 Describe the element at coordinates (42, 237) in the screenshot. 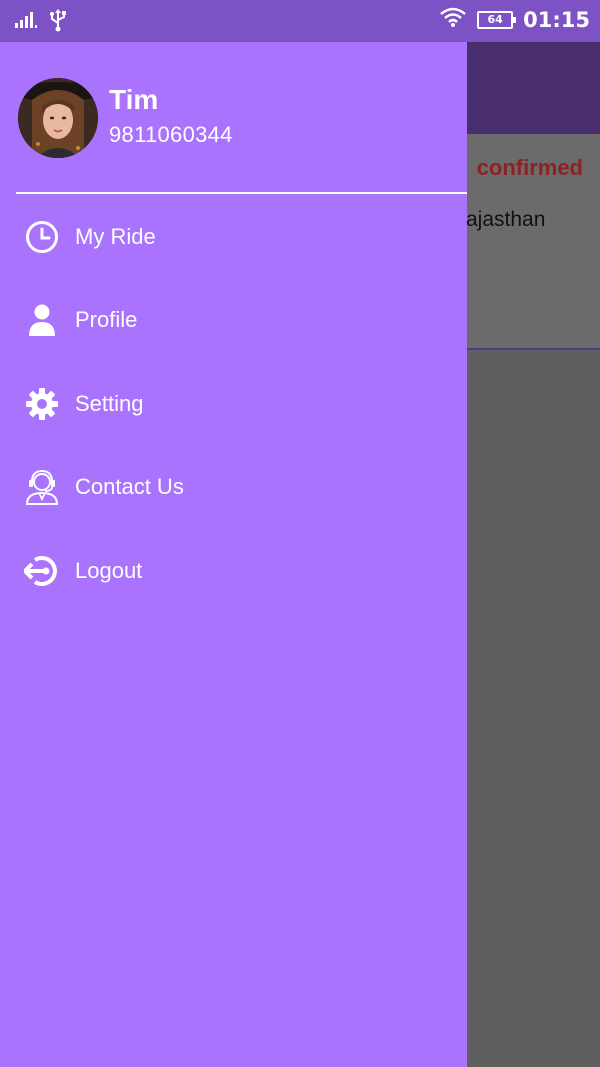

I see `clock-icon` at that location.